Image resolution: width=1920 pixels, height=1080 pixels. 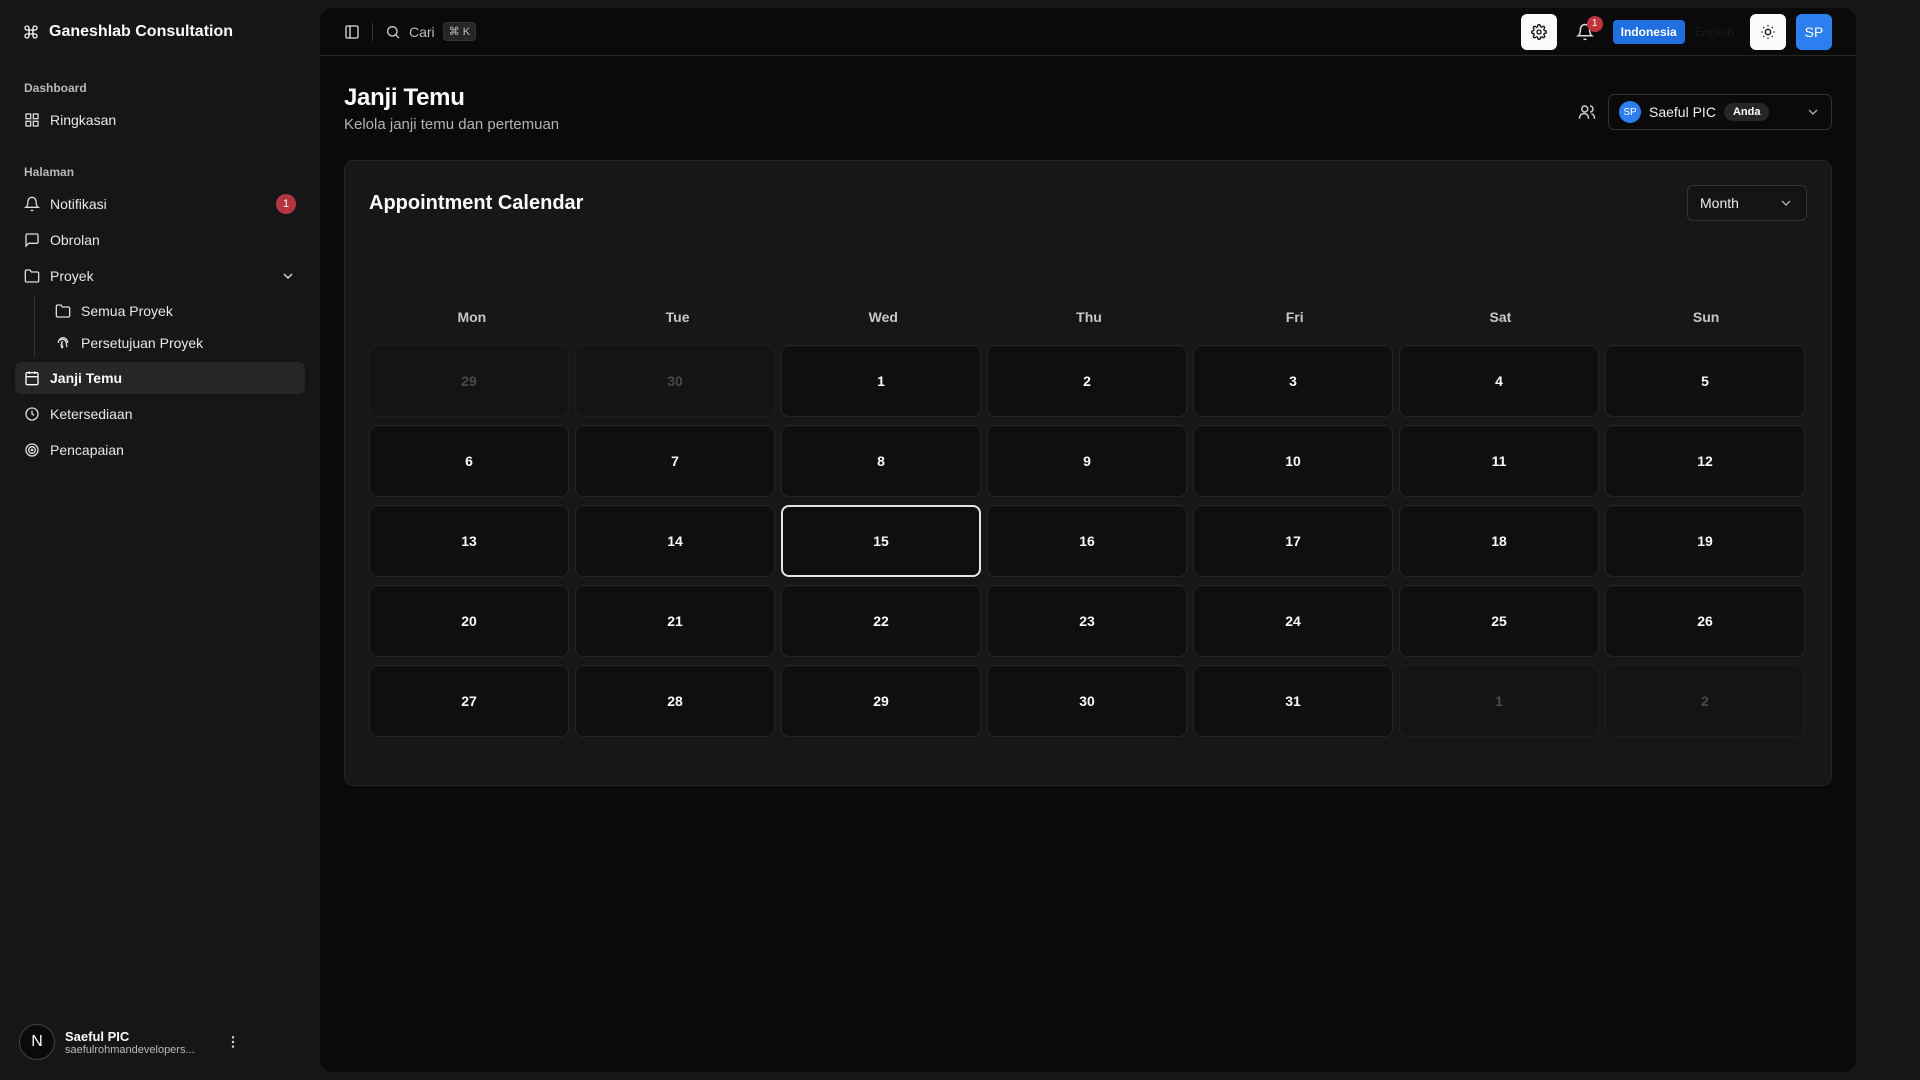 What do you see at coordinates (1706, 317) in the screenshot?
I see `weekday-label: Sun` at bounding box center [1706, 317].